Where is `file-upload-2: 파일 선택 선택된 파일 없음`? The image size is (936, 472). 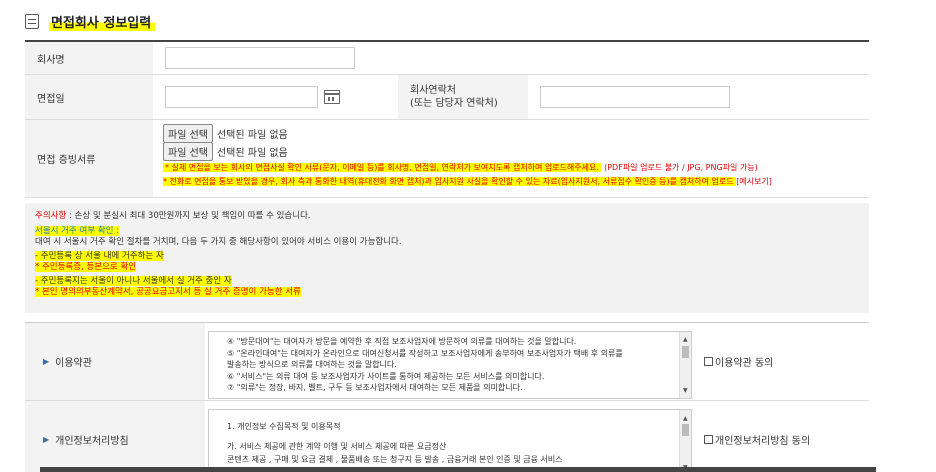 file-upload-2: 파일 선택 선택된 파일 없음 is located at coordinates (516, 151).